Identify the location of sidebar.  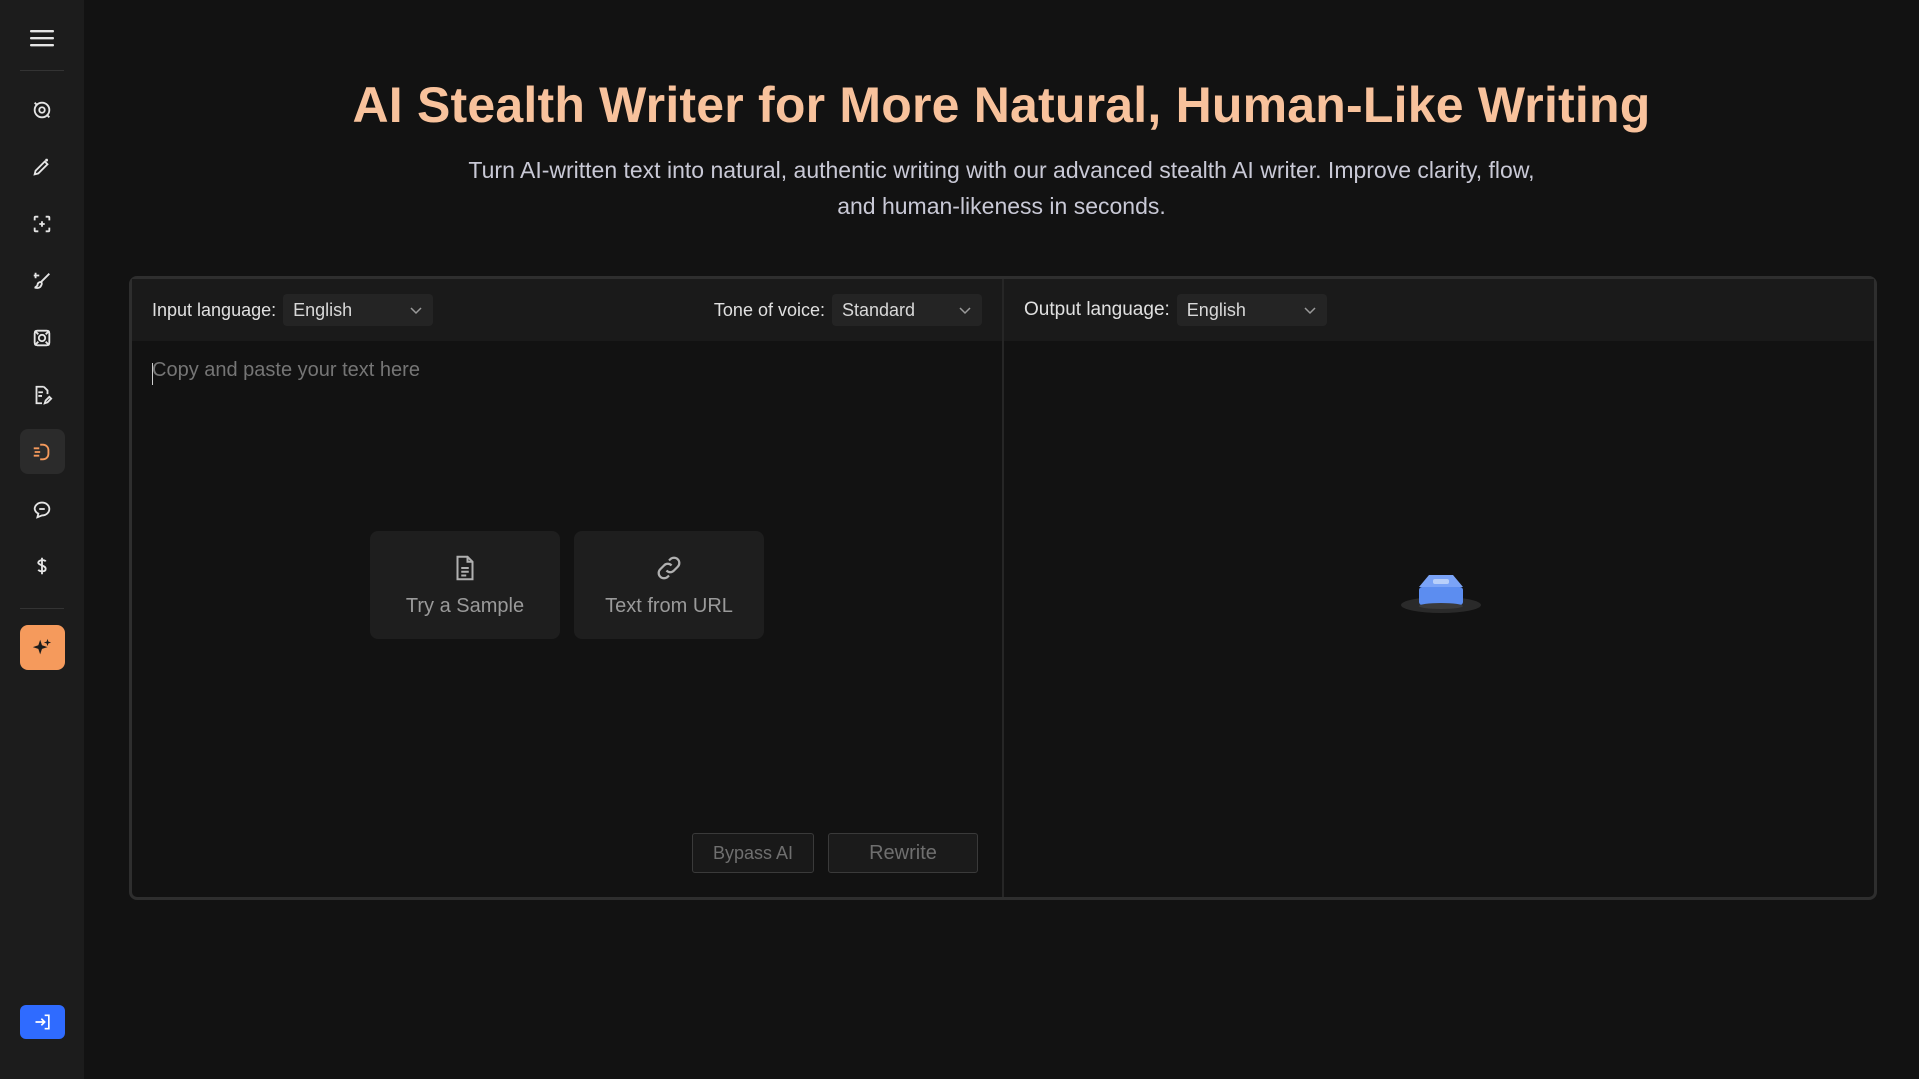
(42, 539).